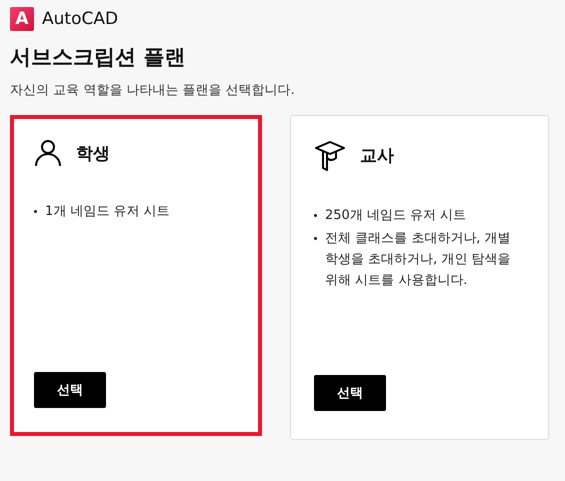  I want to click on app-name: AutoCAD, so click(80, 19).